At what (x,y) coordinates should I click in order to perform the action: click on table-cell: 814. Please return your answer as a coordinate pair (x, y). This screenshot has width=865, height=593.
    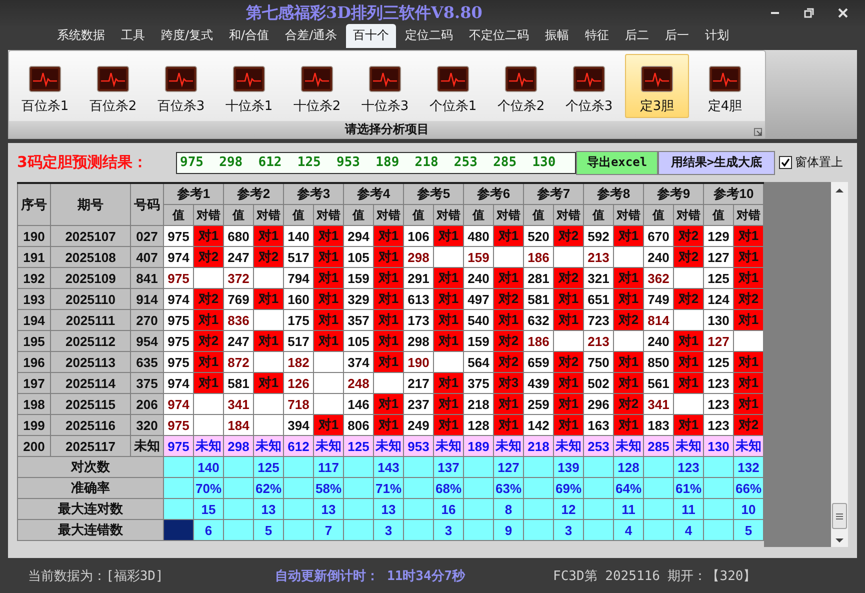
    Looking at the image, I should click on (659, 320).